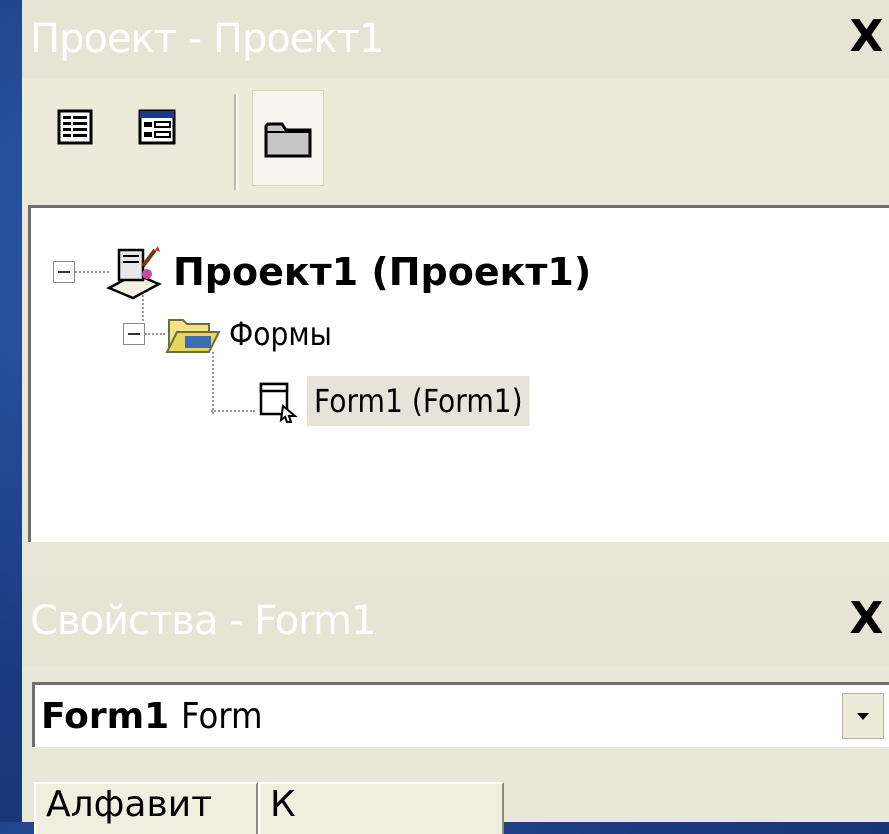  Describe the element at coordinates (460, 714) in the screenshot. I see `object-selector-dropdown: Form1 Form` at that location.